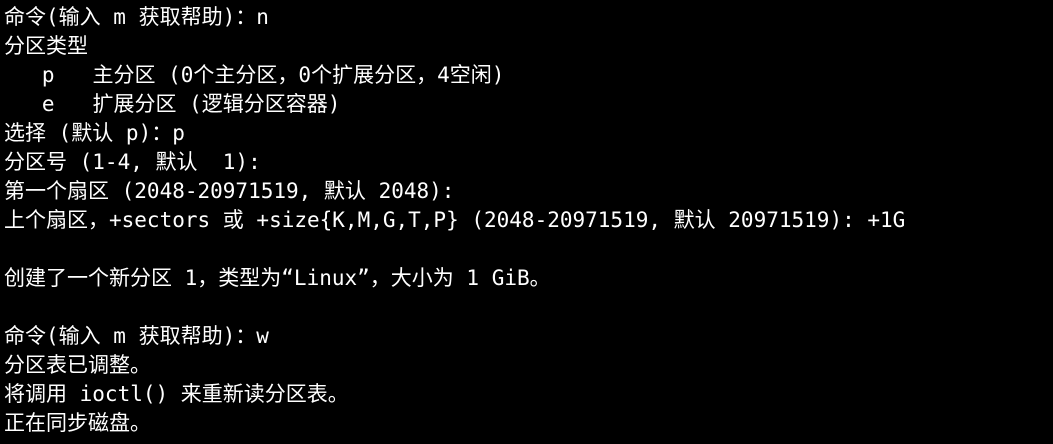 The height and width of the screenshot is (444, 1053). Describe the element at coordinates (176, 394) in the screenshot. I see `output-line-ioctl: 将调用 ioctl() 来重新读分区表。` at that location.